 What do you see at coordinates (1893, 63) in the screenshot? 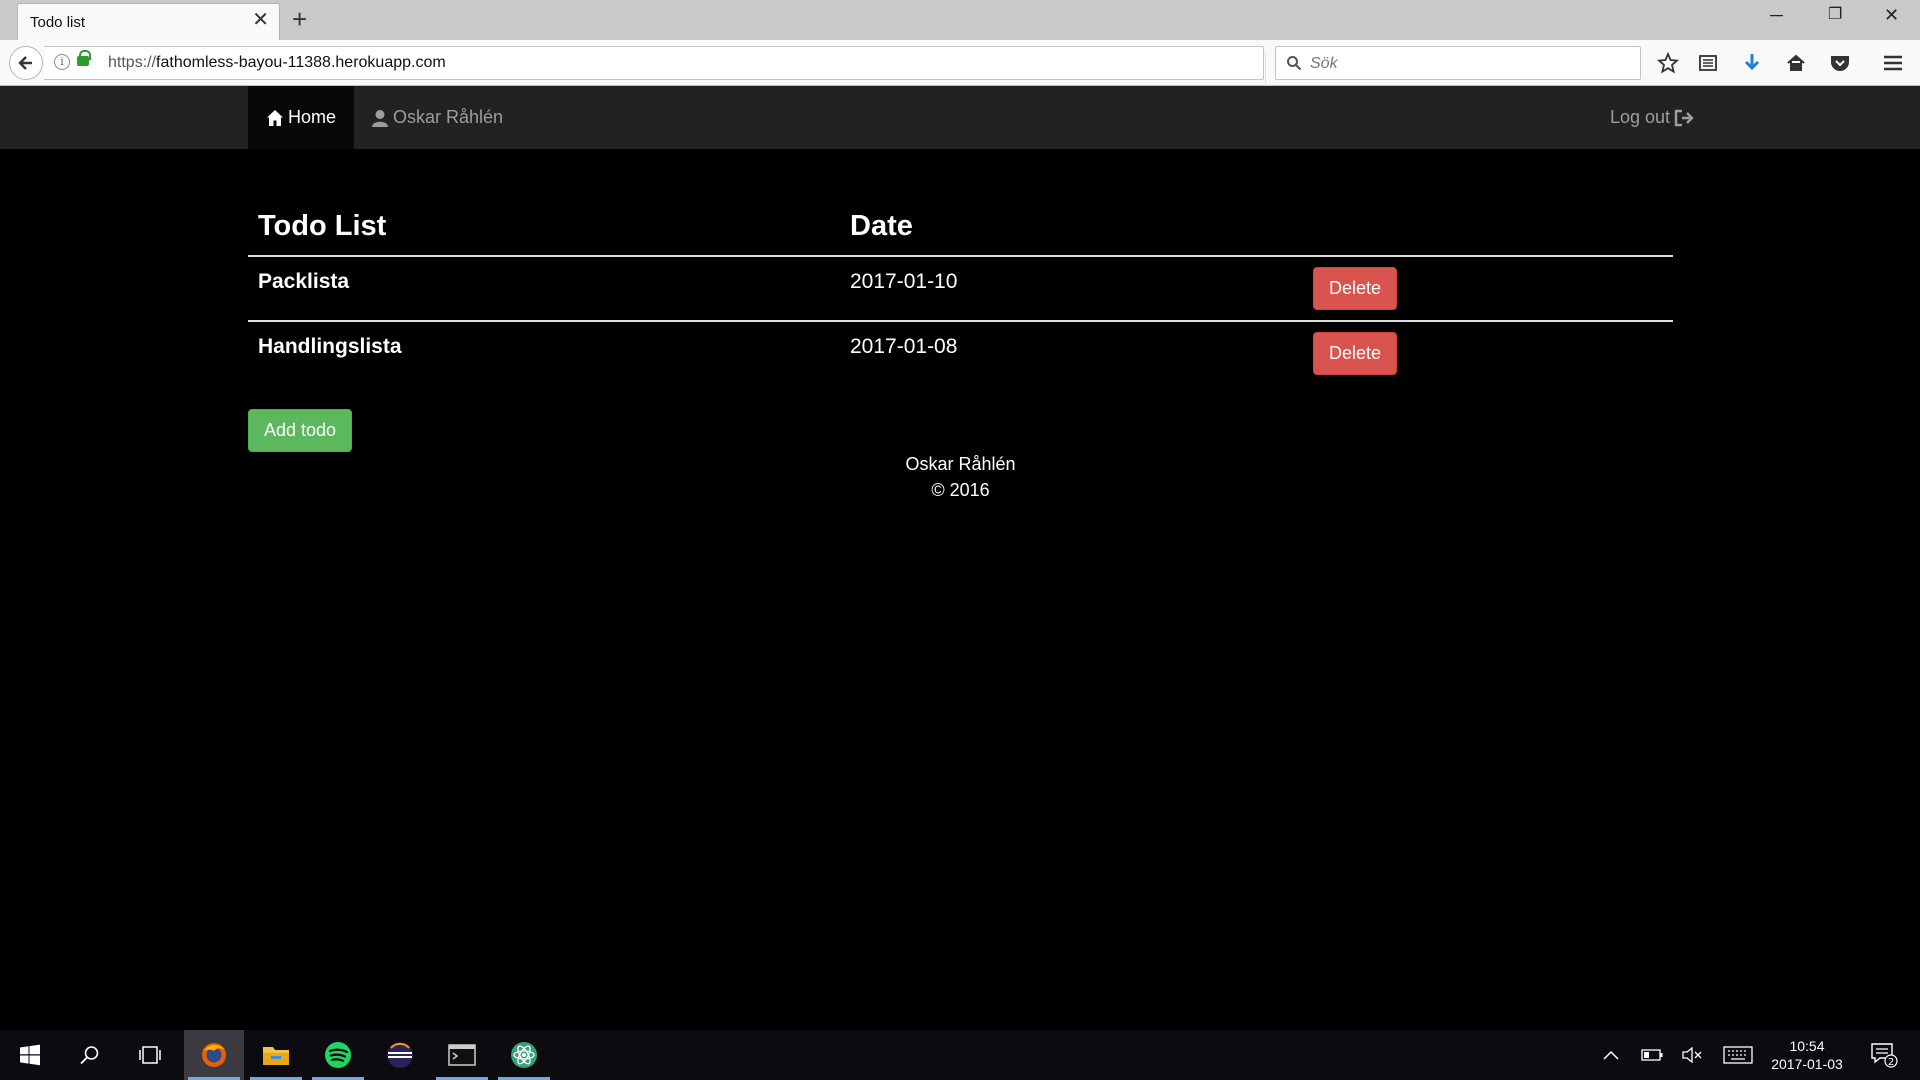
I see `menu-icon` at bounding box center [1893, 63].